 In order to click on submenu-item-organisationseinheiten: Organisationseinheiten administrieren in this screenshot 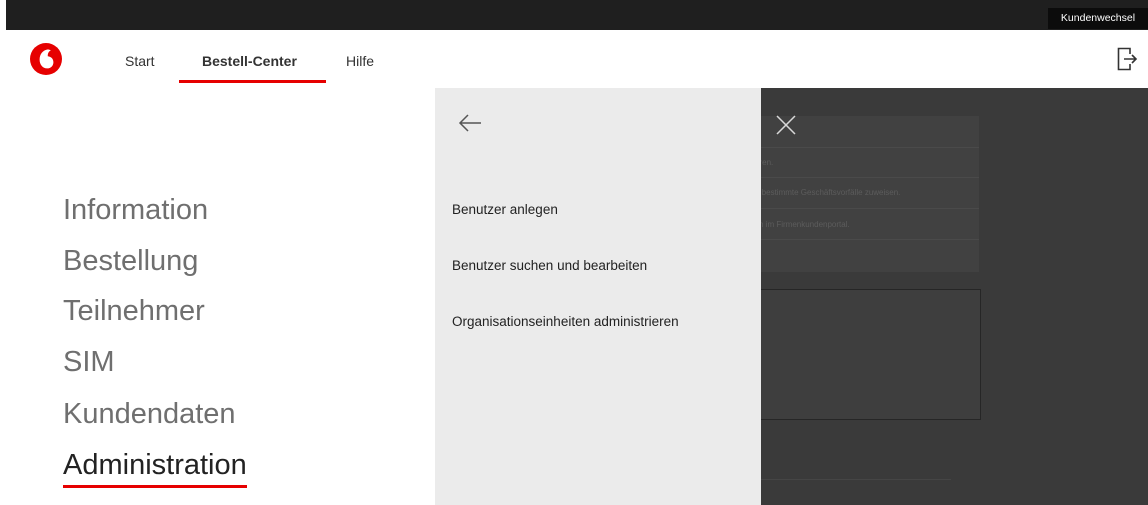, I will do `click(565, 321)`.